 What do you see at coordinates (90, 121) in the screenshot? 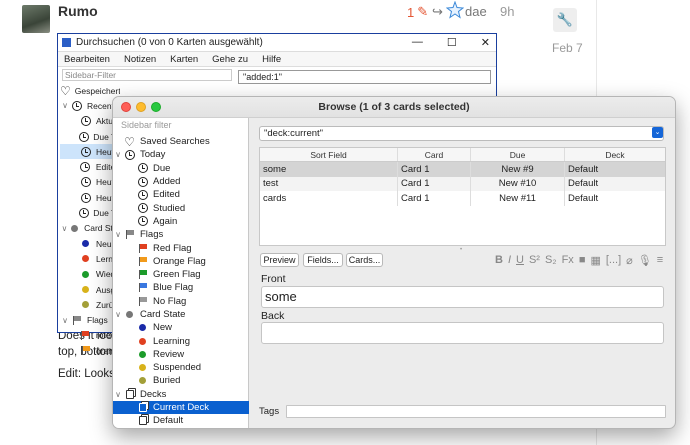
I see `sidebar-item-aktue: Aktue` at bounding box center [90, 121].